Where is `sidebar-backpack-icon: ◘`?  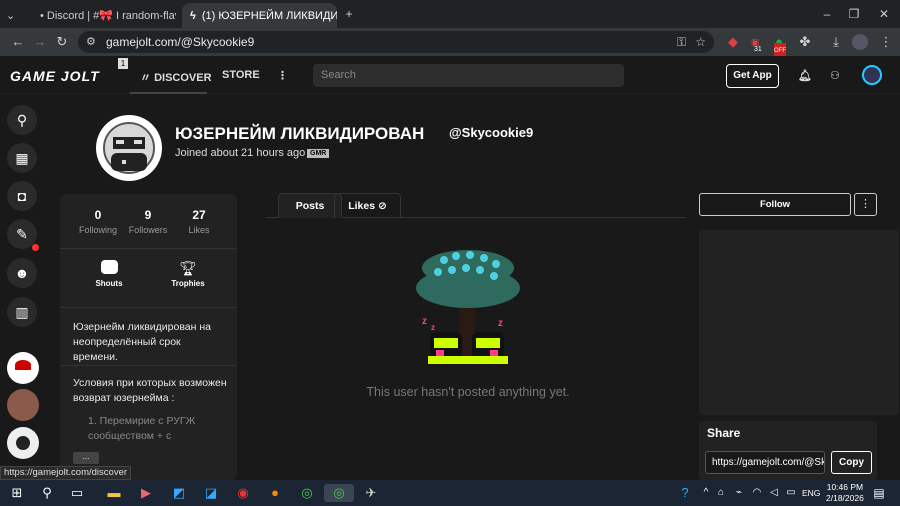
sidebar-backpack-icon: ◘ is located at coordinates (22, 196).